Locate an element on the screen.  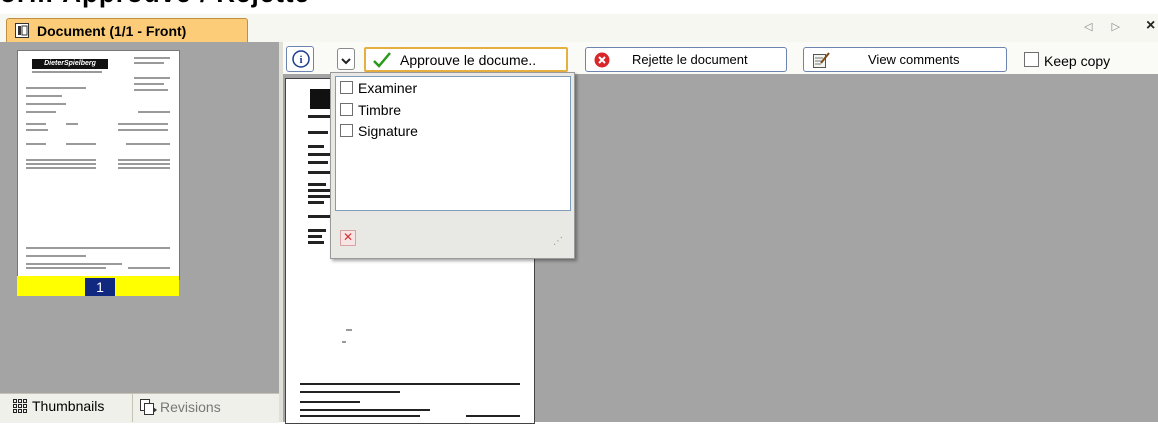
option-timbre: Timbre is located at coordinates (370, 111).